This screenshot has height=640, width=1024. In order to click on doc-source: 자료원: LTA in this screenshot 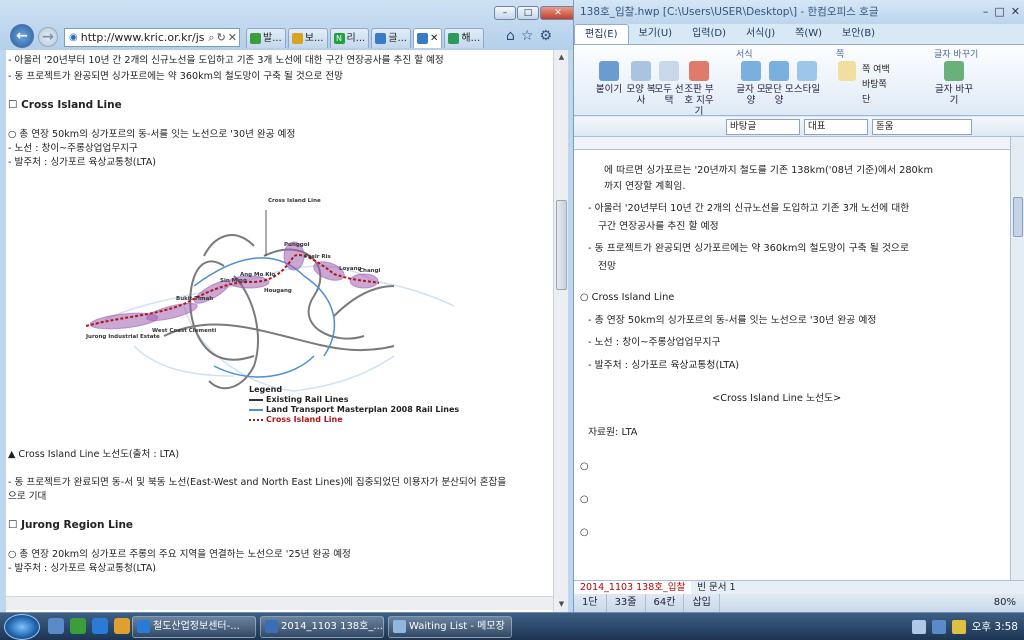, I will do `click(613, 432)`.